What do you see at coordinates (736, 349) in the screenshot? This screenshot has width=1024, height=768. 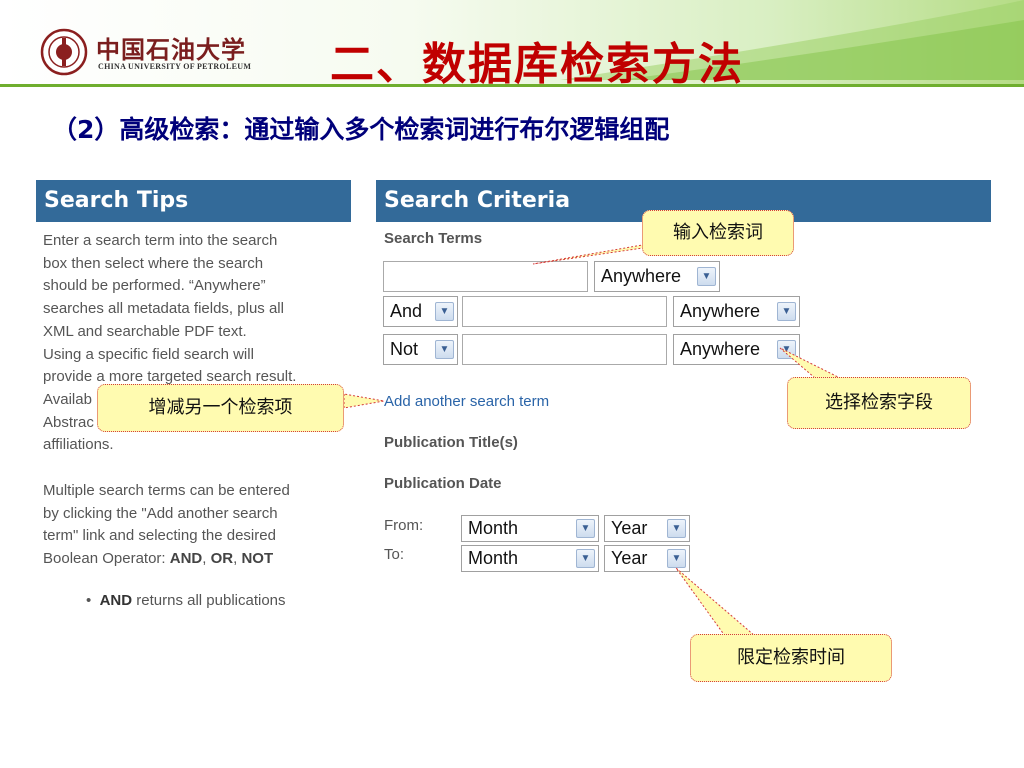 I see `field-select-3: Anywhere ▼` at bounding box center [736, 349].